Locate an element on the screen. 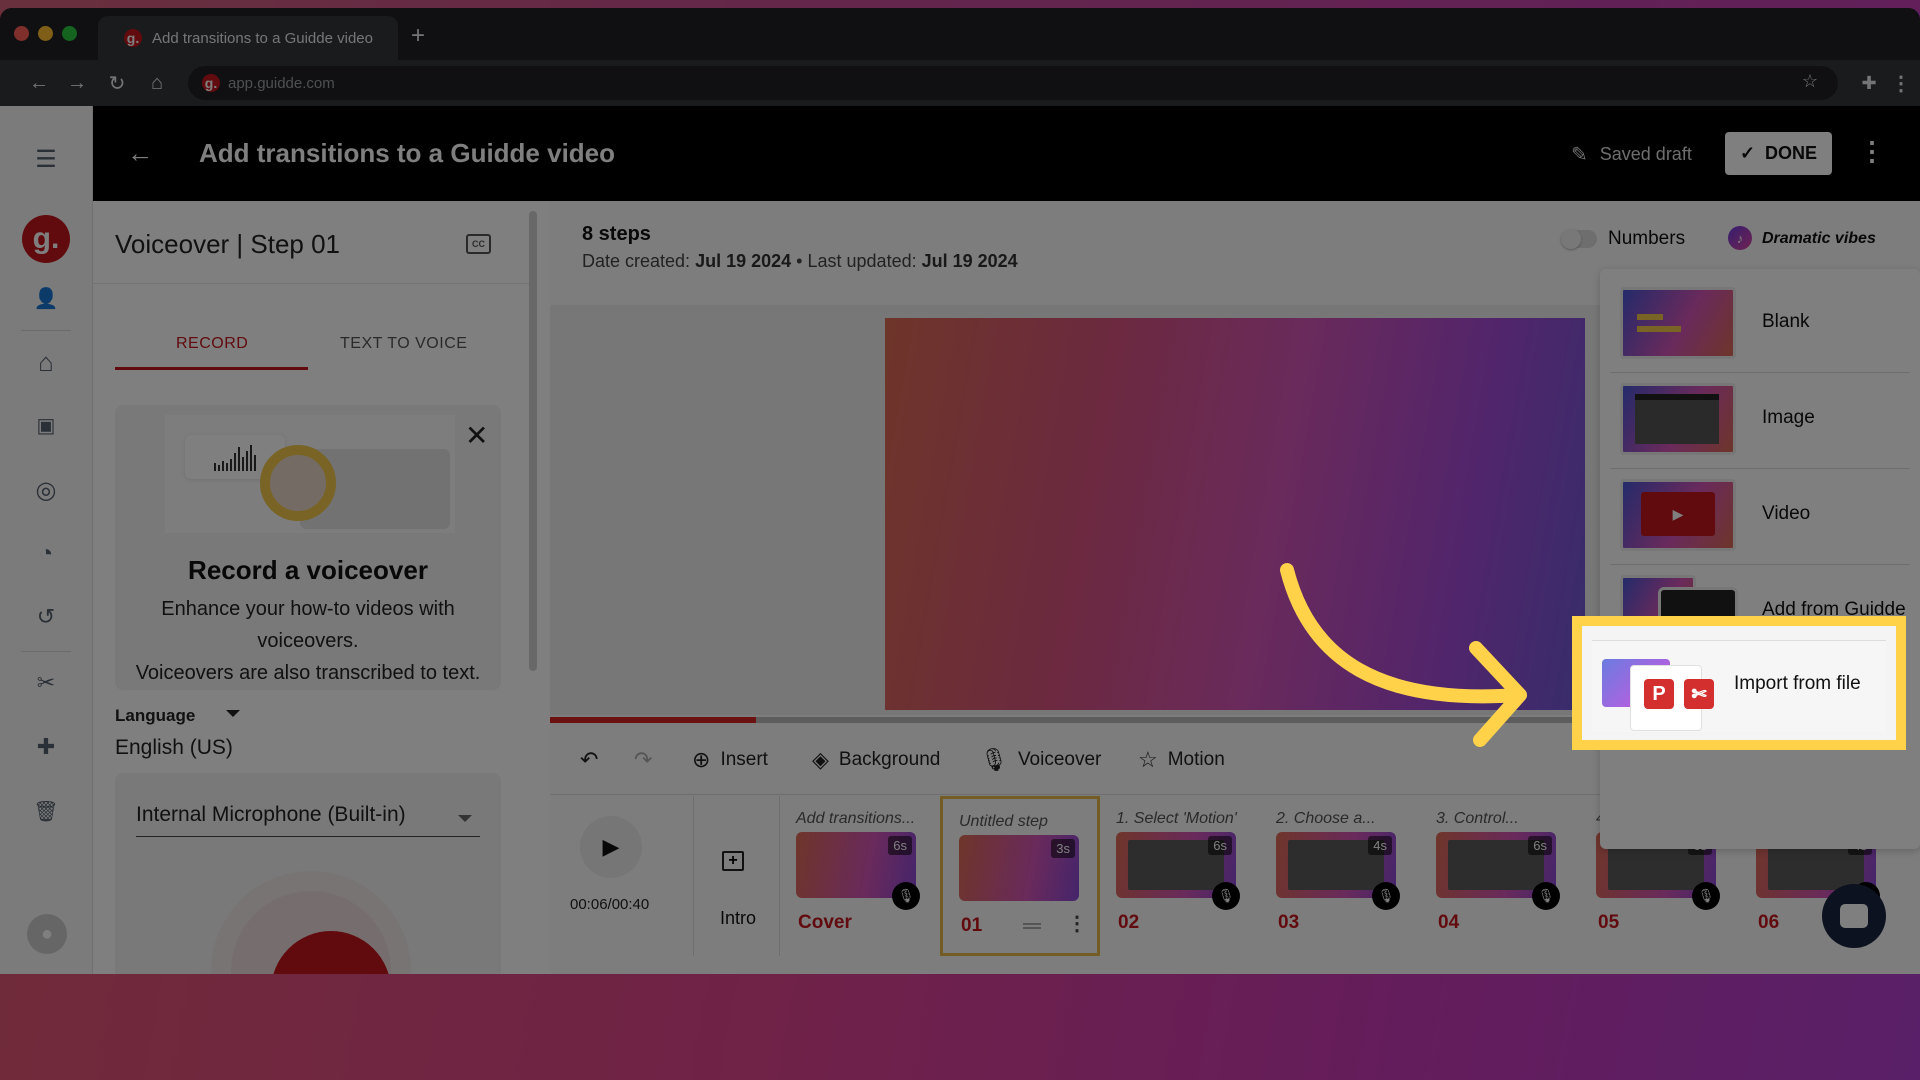  last-updated-label: Last updated: is located at coordinates (862, 261).